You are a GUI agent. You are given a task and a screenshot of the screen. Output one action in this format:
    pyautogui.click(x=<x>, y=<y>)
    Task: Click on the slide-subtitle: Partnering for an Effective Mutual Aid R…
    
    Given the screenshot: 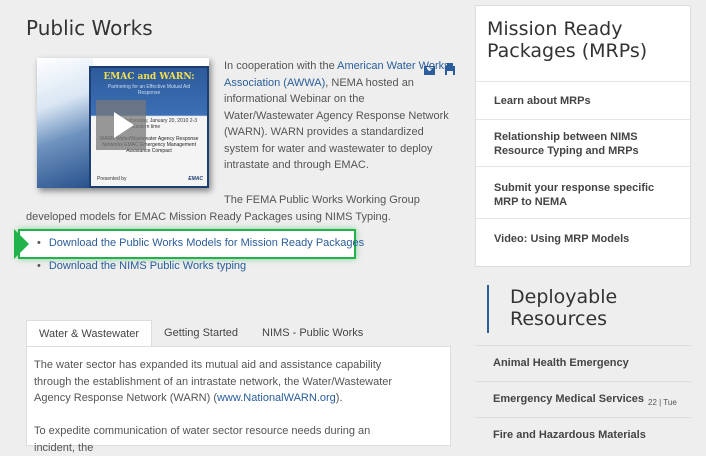 What is the action you would take?
    pyautogui.click(x=149, y=90)
    